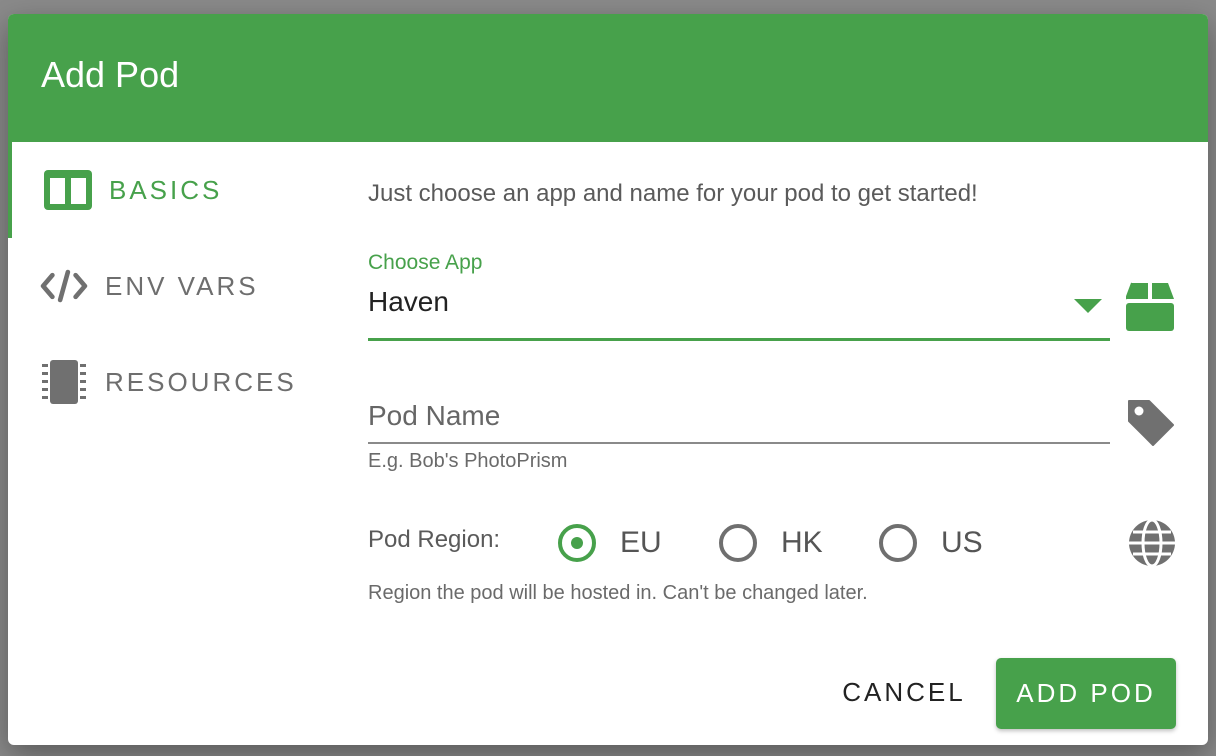 The width and height of the screenshot is (1216, 756). I want to click on code-icon, so click(64, 286).